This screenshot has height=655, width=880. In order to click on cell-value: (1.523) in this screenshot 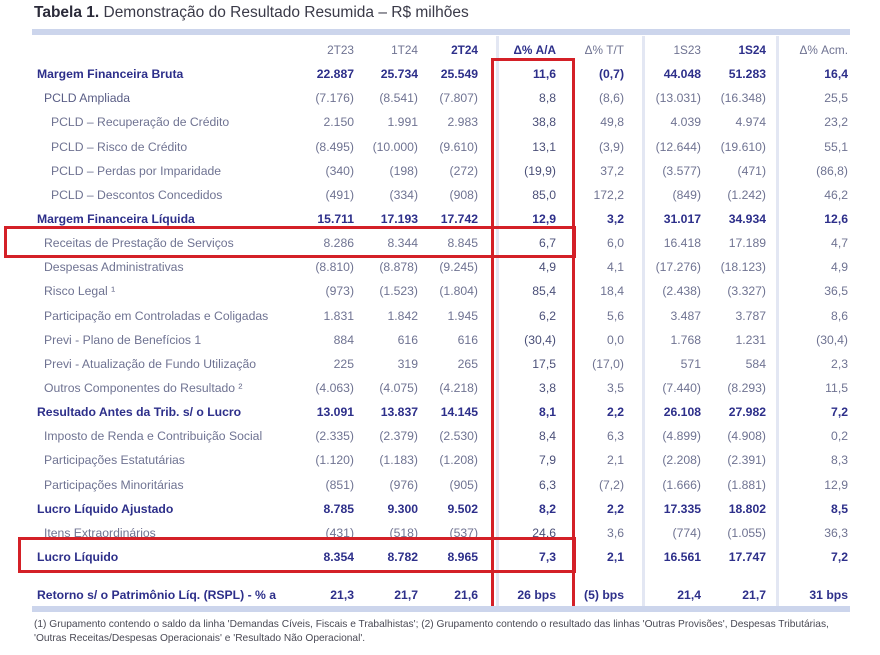, I will do `click(398, 291)`.